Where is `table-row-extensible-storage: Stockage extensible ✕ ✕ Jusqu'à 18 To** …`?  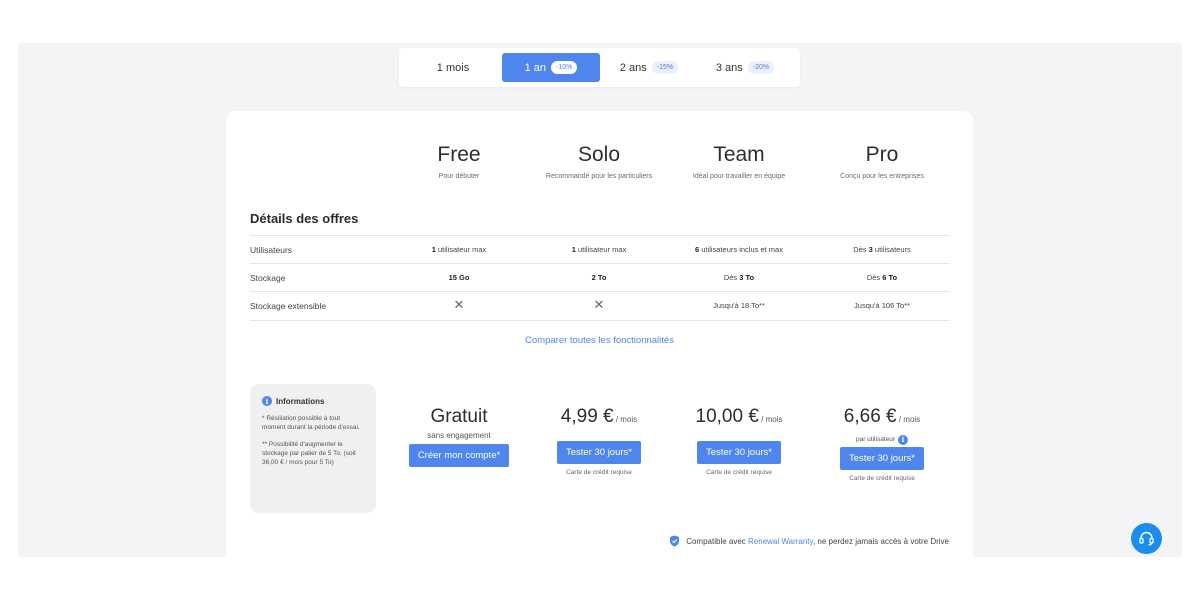
table-row-extensible-storage: Stockage extensible ✕ ✕ Jusqu'à 18 To** … is located at coordinates (599, 306).